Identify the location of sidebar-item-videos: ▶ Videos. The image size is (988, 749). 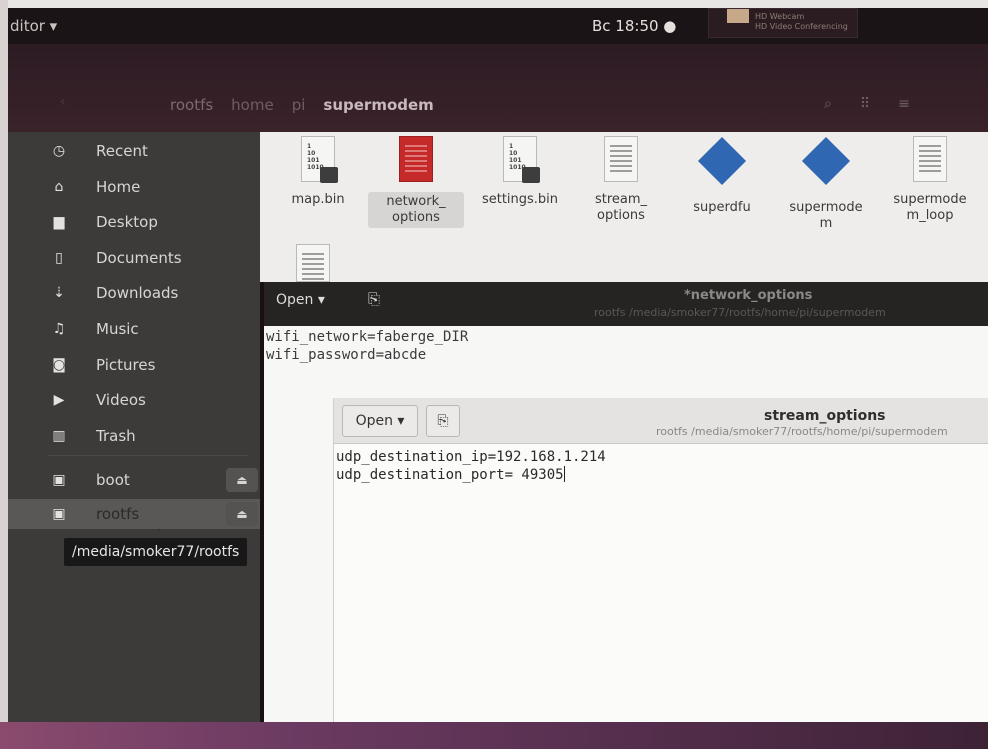
(134, 400).